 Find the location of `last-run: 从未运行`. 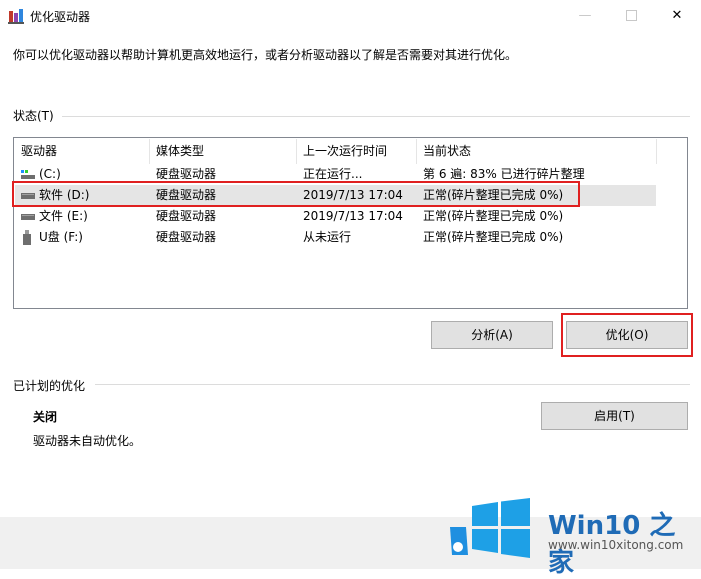

last-run: 从未运行 is located at coordinates (327, 237).